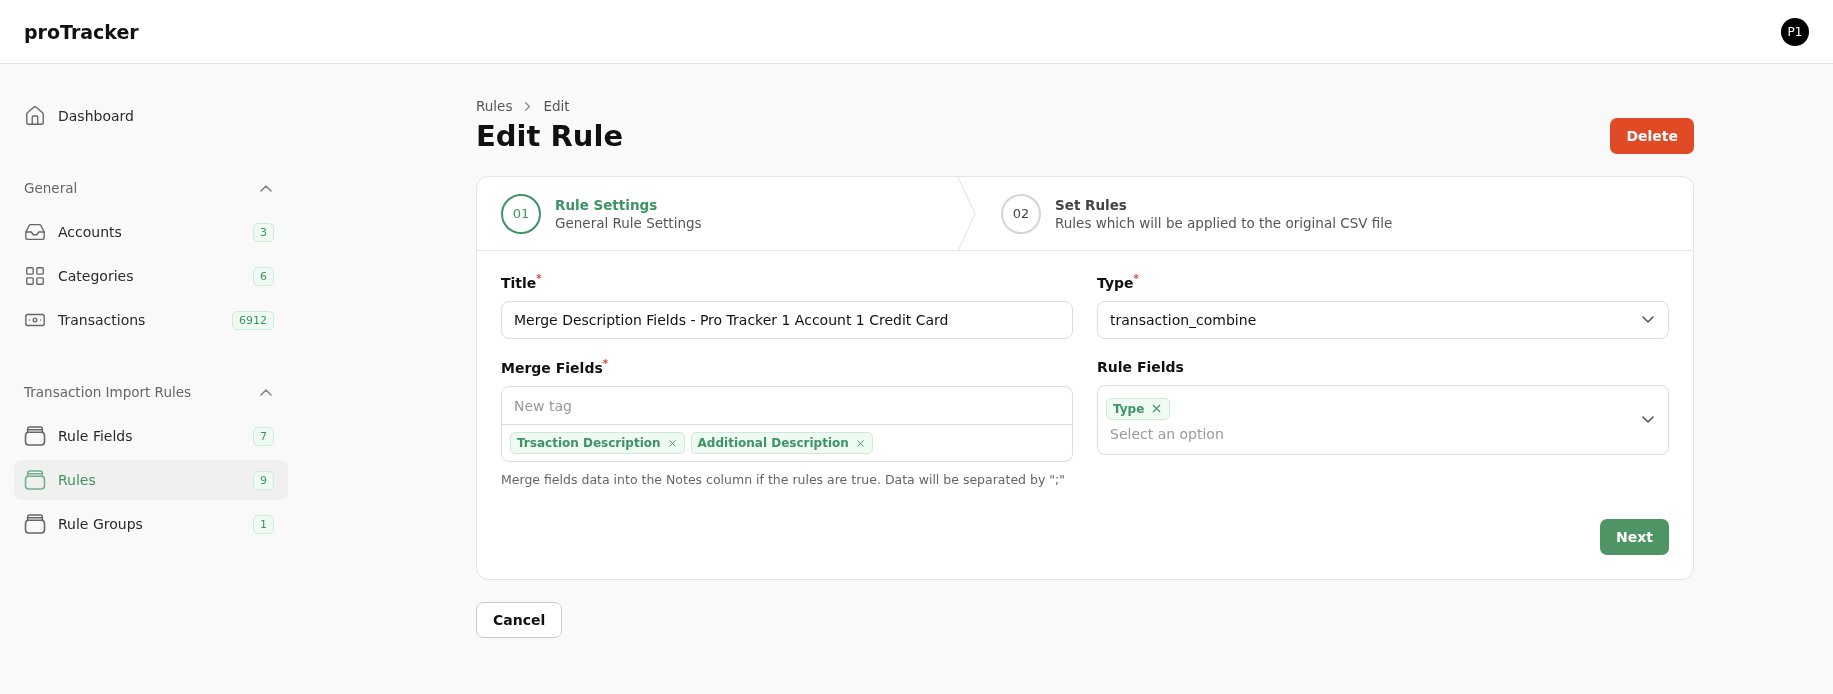 The width and height of the screenshot is (1833, 694). I want to click on placeholder-text: Select an option, so click(1166, 433).